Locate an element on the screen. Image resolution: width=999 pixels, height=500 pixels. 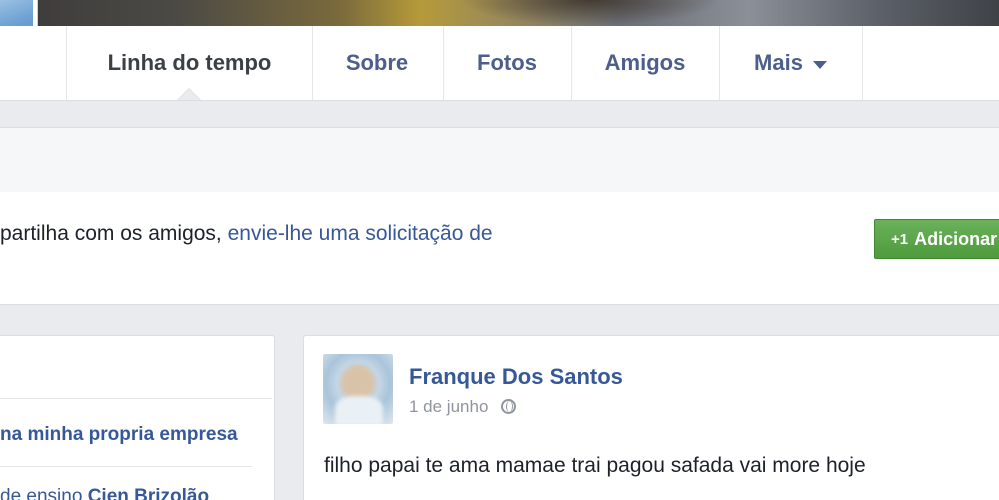
empty-strip is located at coordinates (499, 160).